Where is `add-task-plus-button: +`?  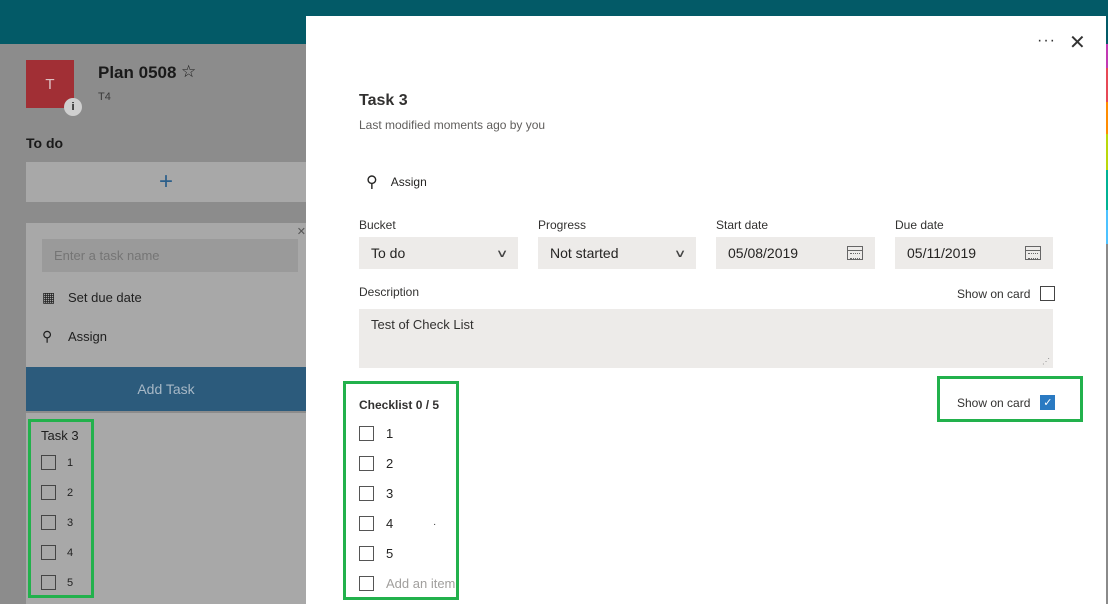 add-task-plus-button: + is located at coordinates (166, 182).